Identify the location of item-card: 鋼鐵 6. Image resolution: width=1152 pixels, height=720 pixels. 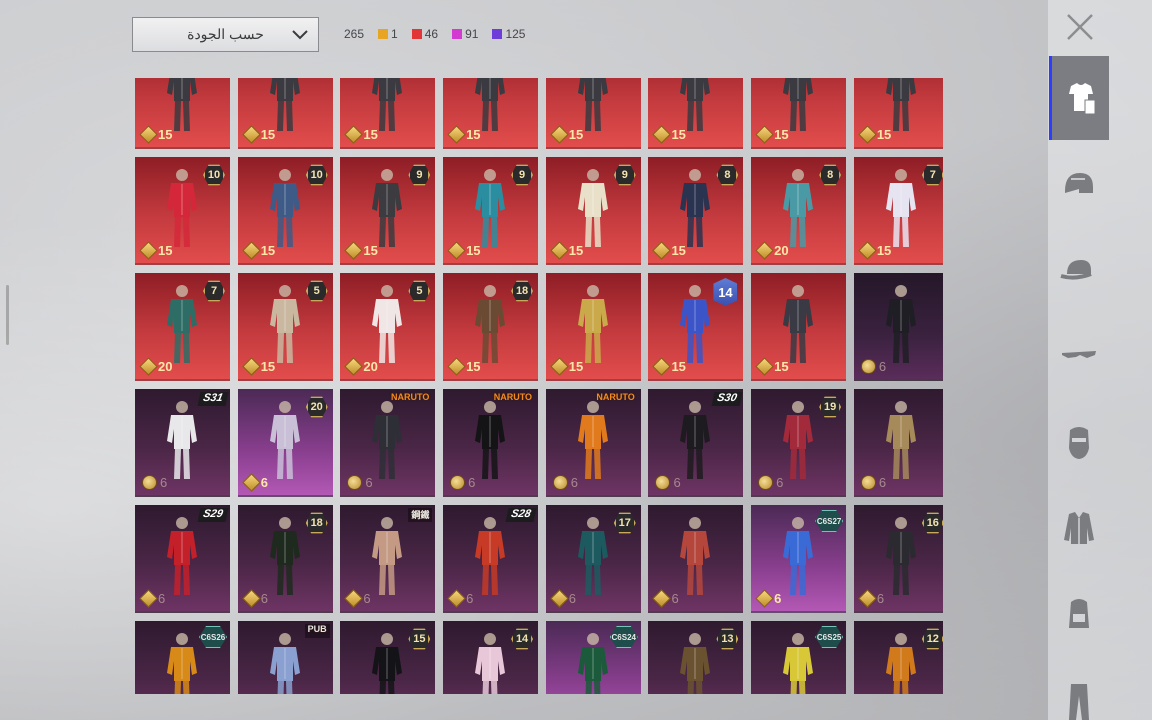
(388, 559).